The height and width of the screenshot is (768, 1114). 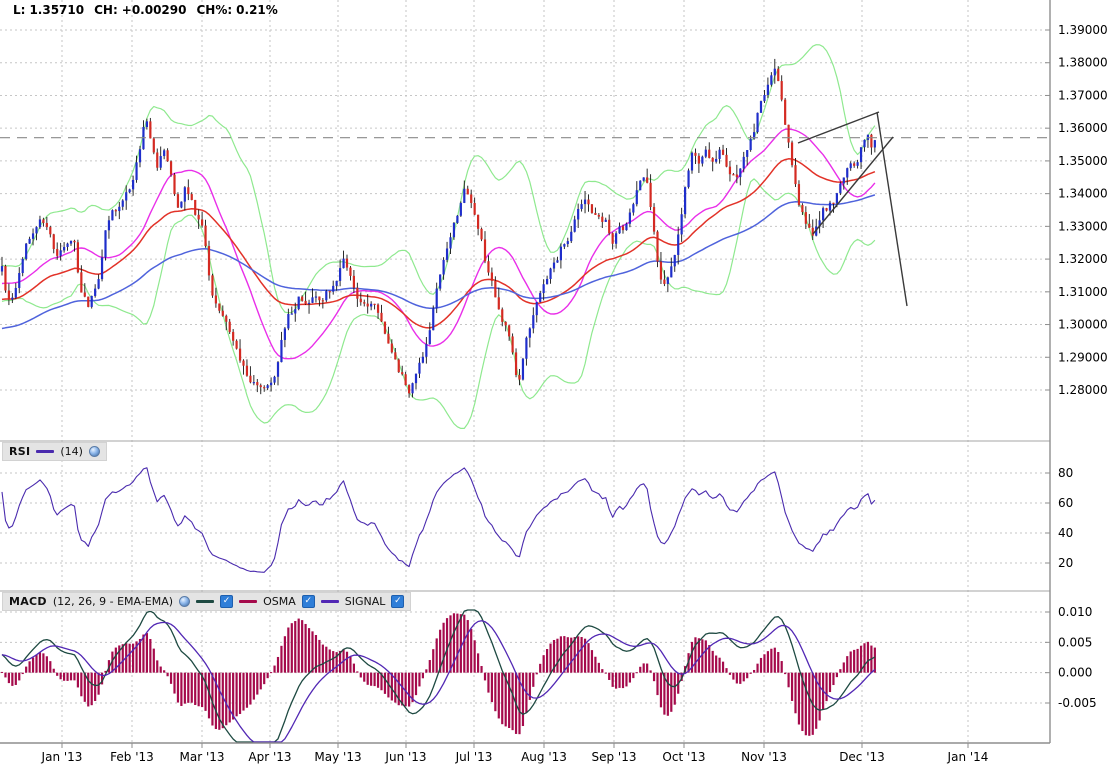 What do you see at coordinates (257, 10) in the screenshot?
I see `change-pct-value: 0.21%` at bounding box center [257, 10].